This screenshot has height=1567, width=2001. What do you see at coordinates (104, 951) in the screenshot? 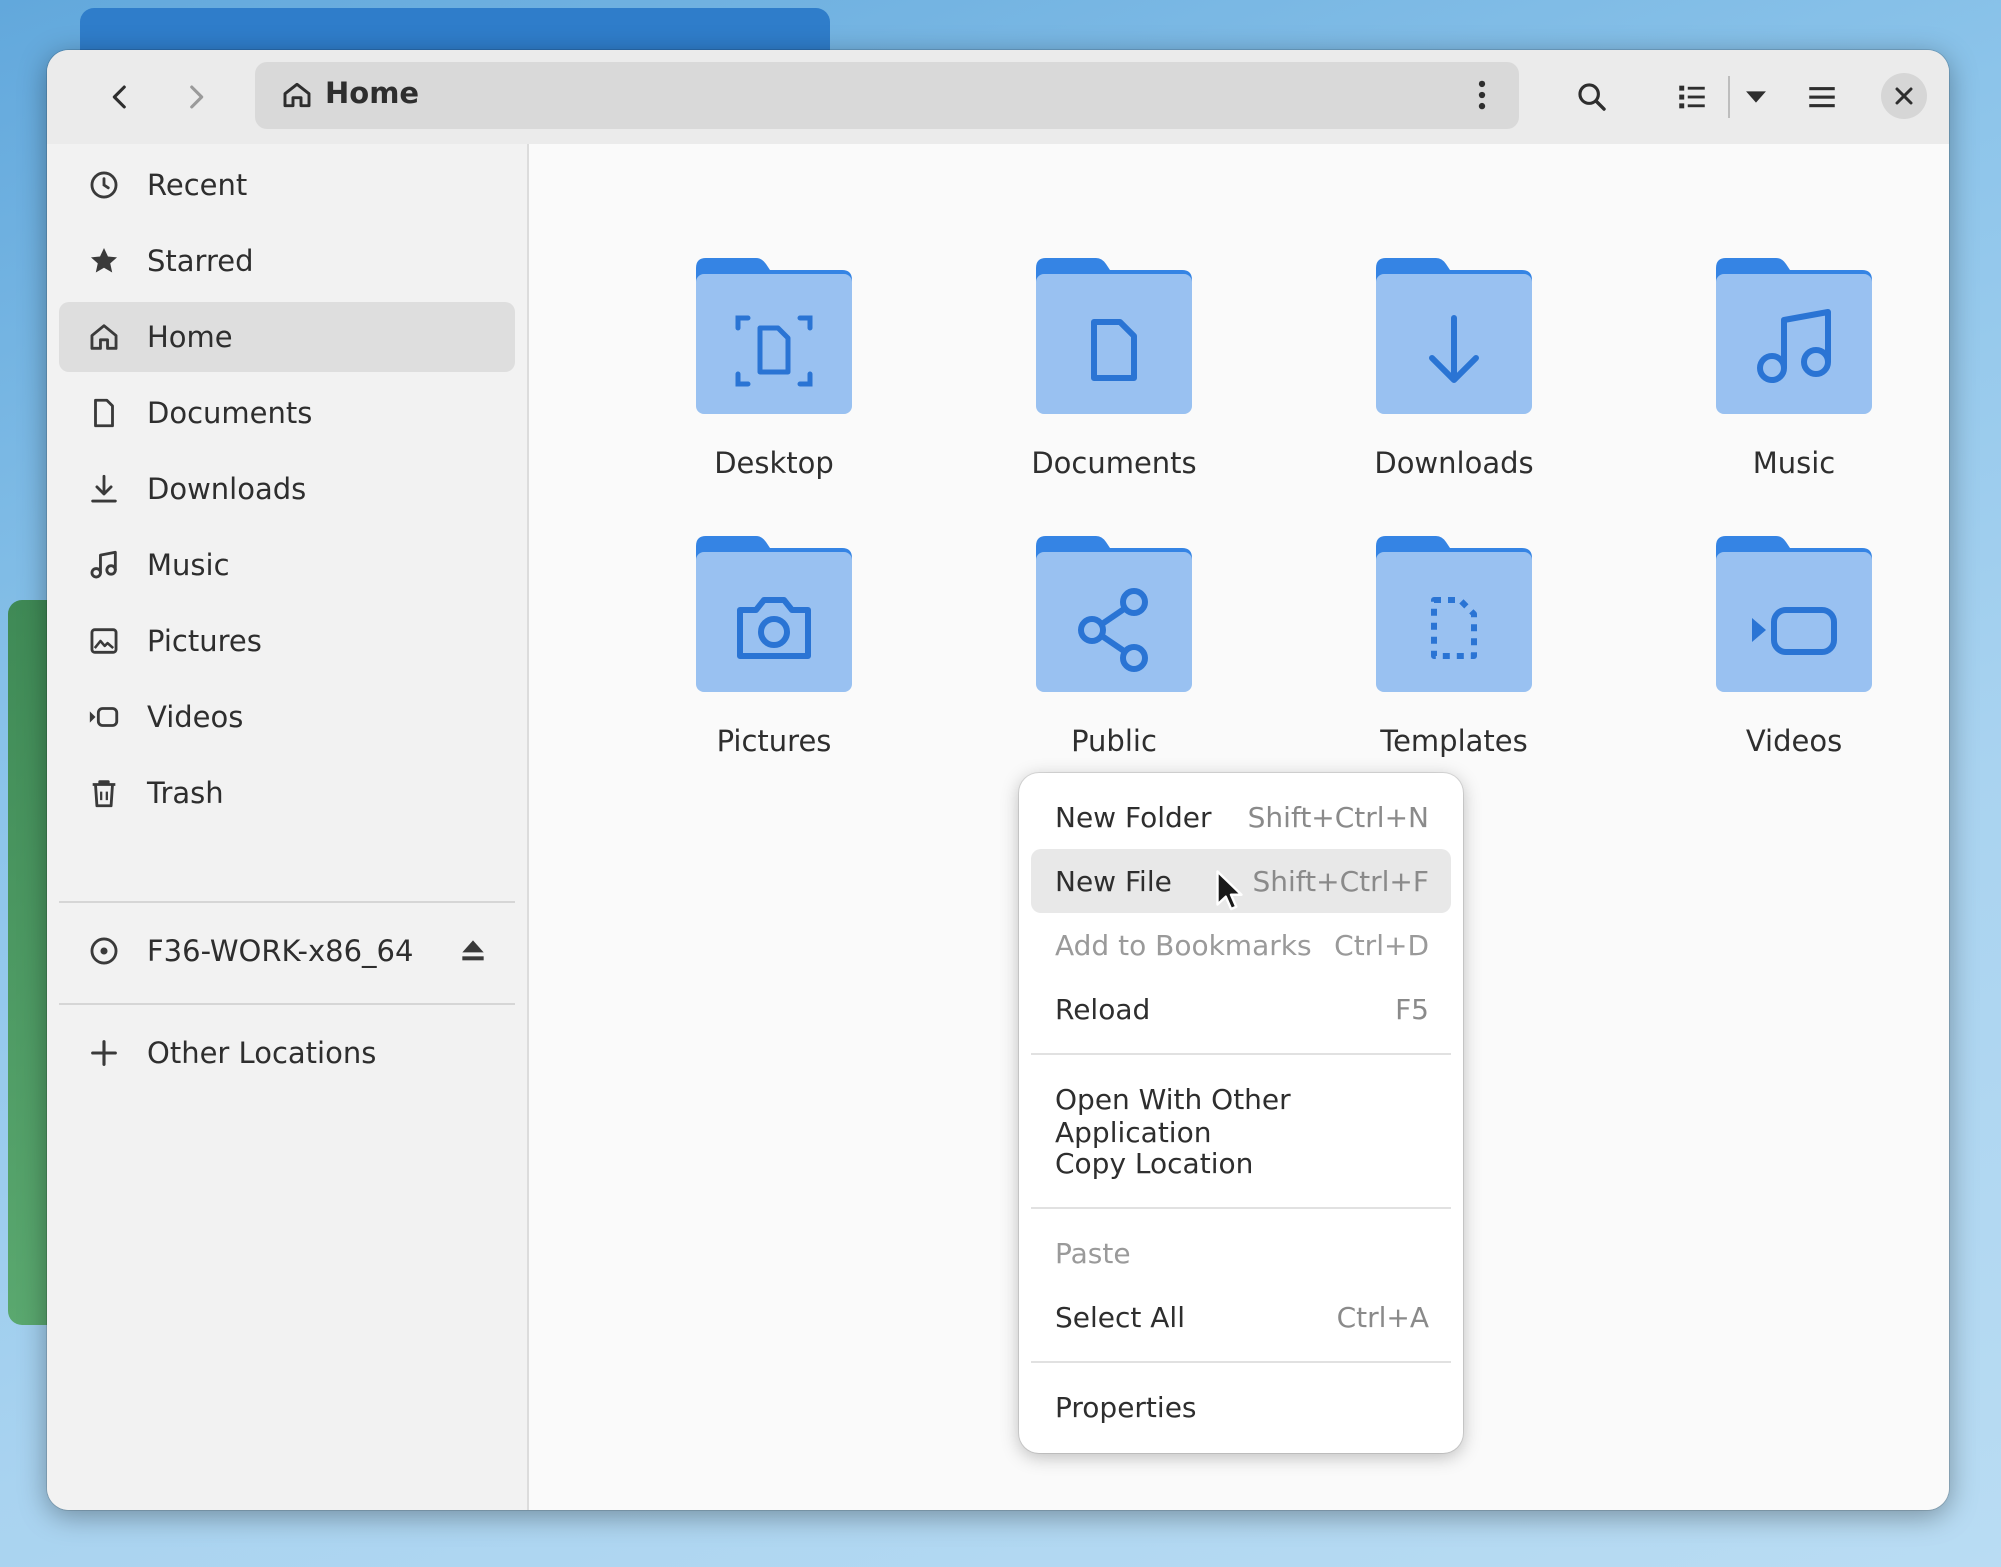
I see `disc-icon` at bounding box center [104, 951].